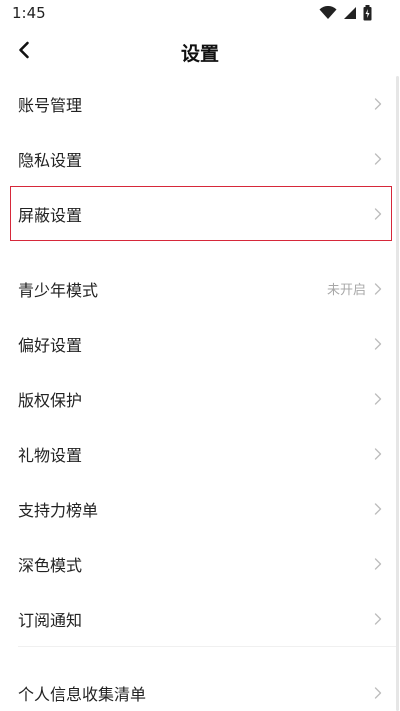 This screenshot has width=400, height=711. Describe the element at coordinates (198, 688) in the screenshot. I see `settings-row: 个人信息收集清单` at that location.